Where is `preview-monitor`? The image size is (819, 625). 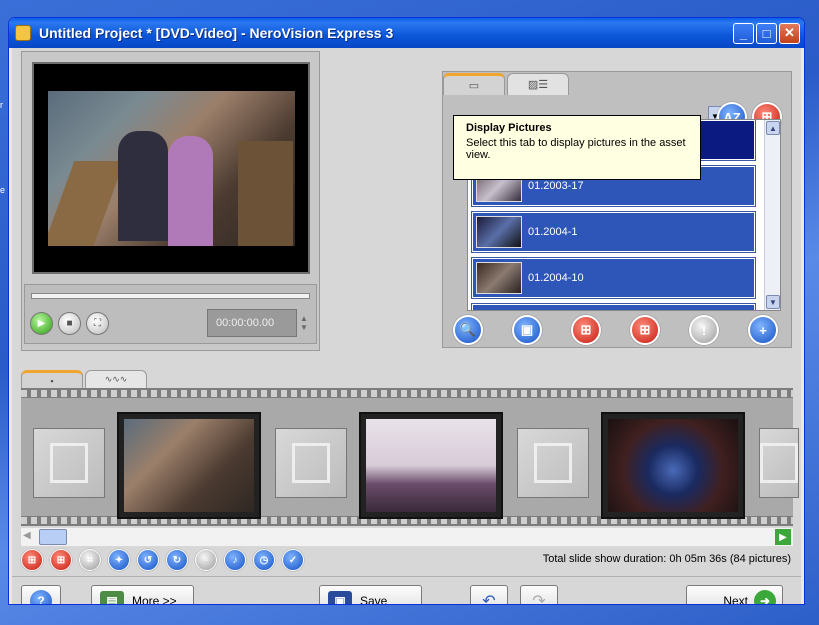
preview-monitor is located at coordinates (171, 168).